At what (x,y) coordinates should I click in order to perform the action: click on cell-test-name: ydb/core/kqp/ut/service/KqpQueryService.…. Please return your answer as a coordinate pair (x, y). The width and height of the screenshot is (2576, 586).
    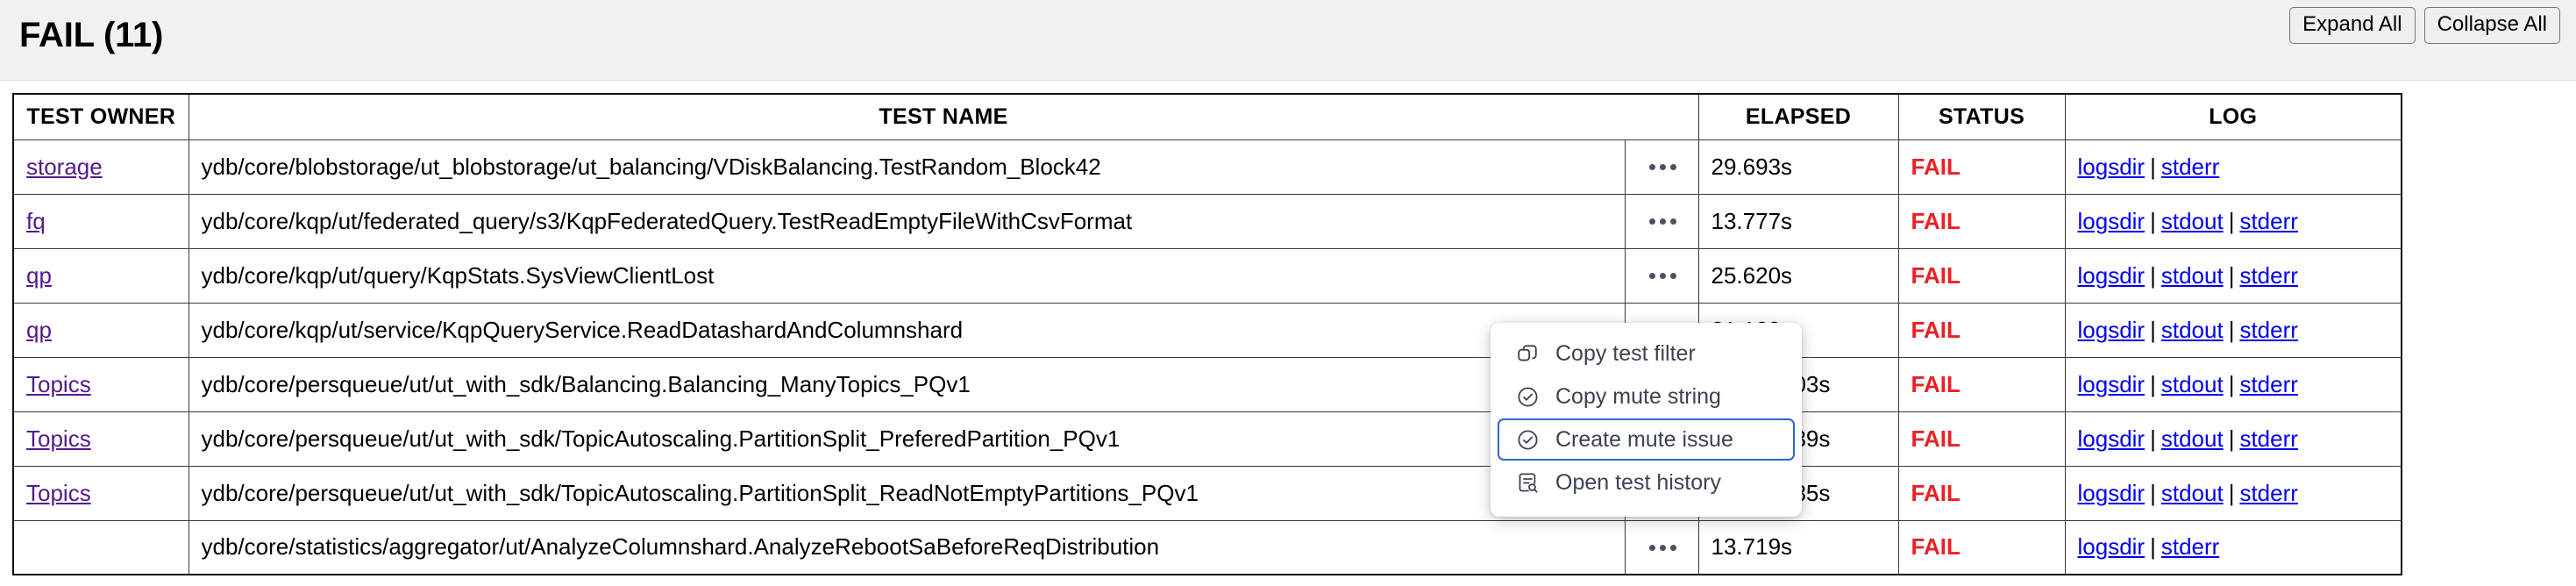
    Looking at the image, I should click on (907, 330).